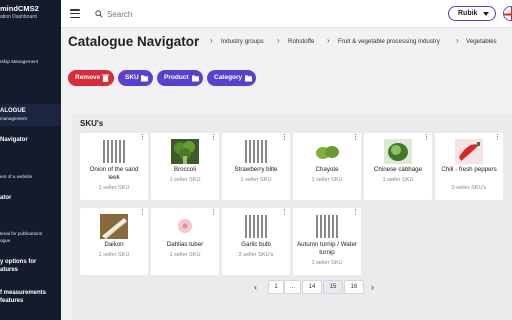  I want to click on chayote-image, so click(327, 151).